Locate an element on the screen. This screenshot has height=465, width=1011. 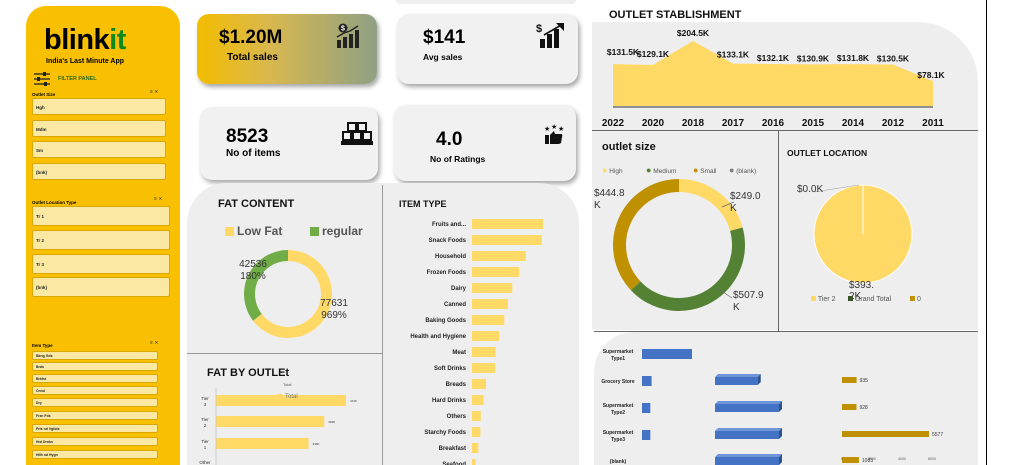
data-label: $131.8K is located at coordinates (853, 58).